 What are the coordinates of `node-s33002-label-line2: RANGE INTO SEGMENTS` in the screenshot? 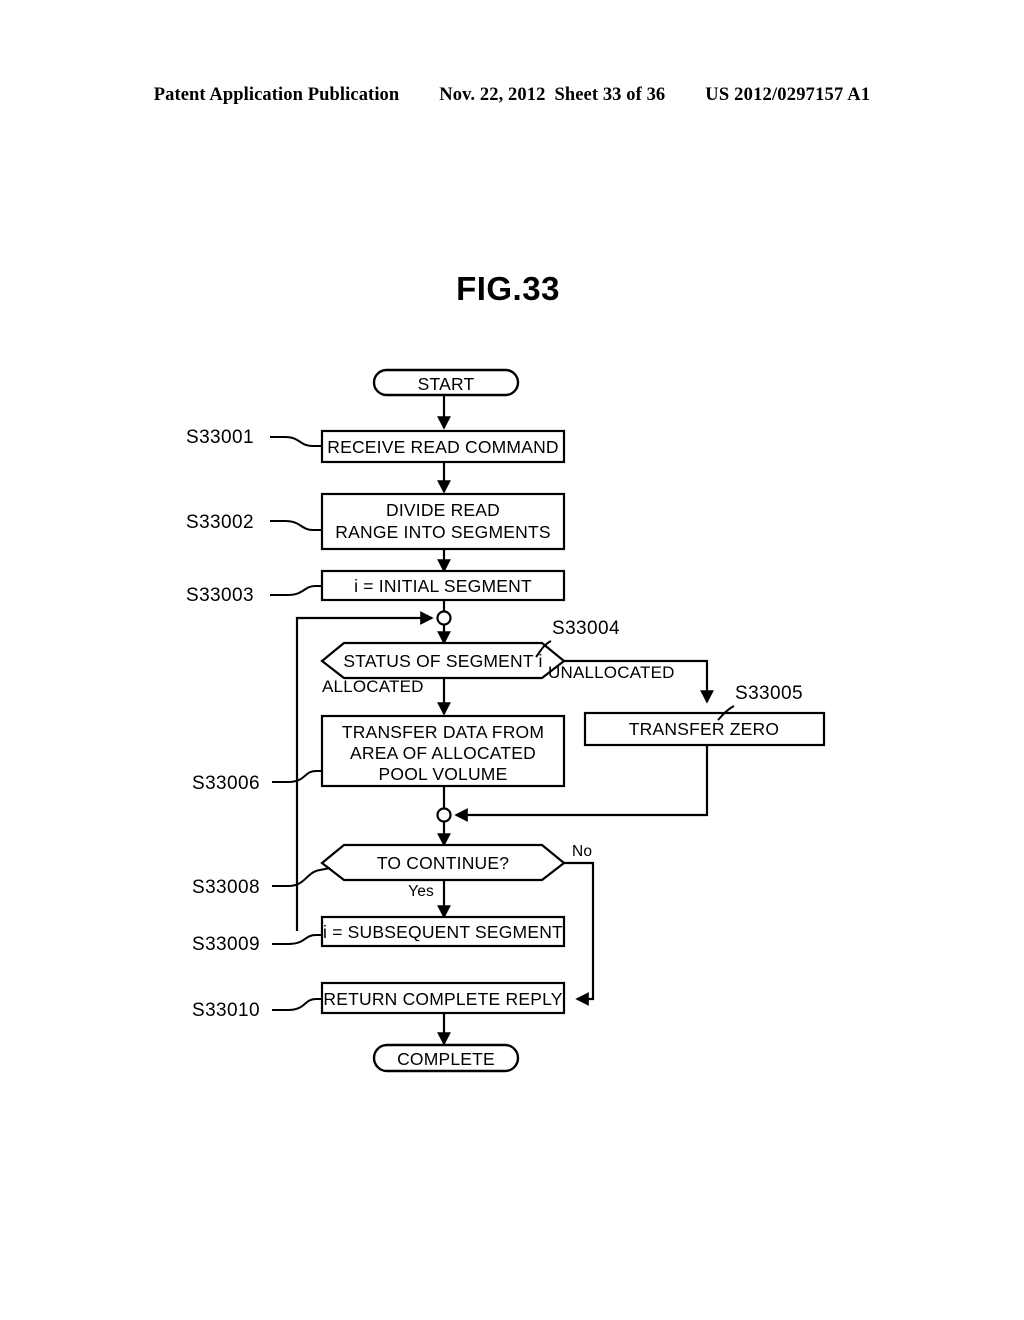 It's located at (442, 532).